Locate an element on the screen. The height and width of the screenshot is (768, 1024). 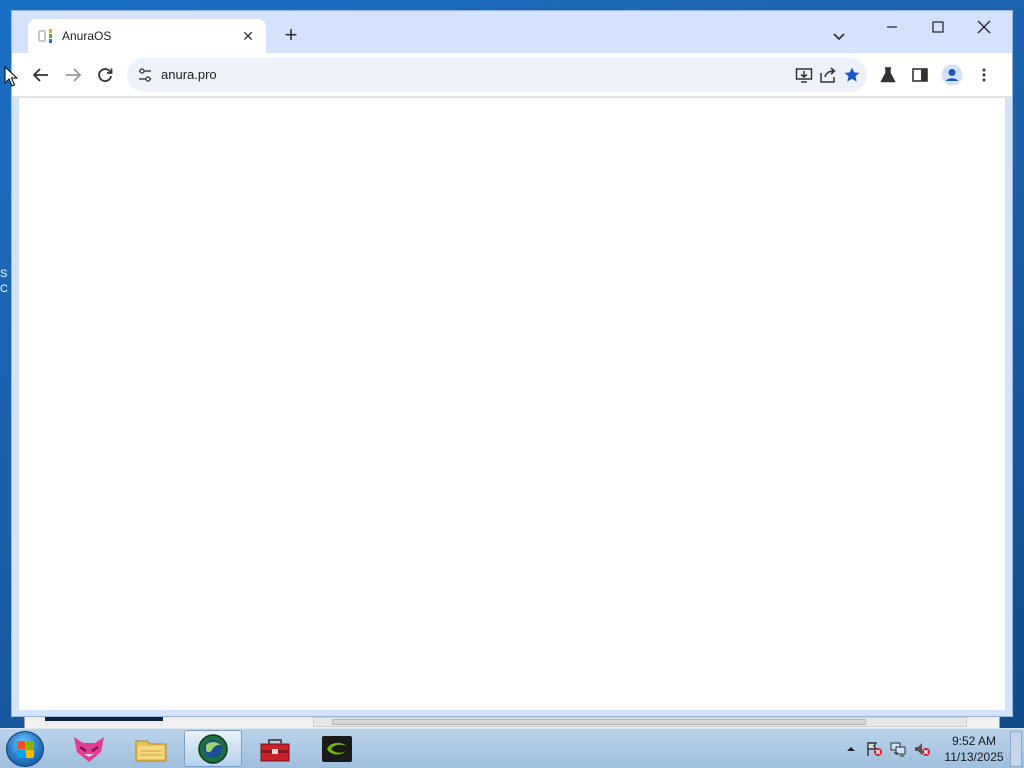
labs-button is located at coordinates (888, 75).